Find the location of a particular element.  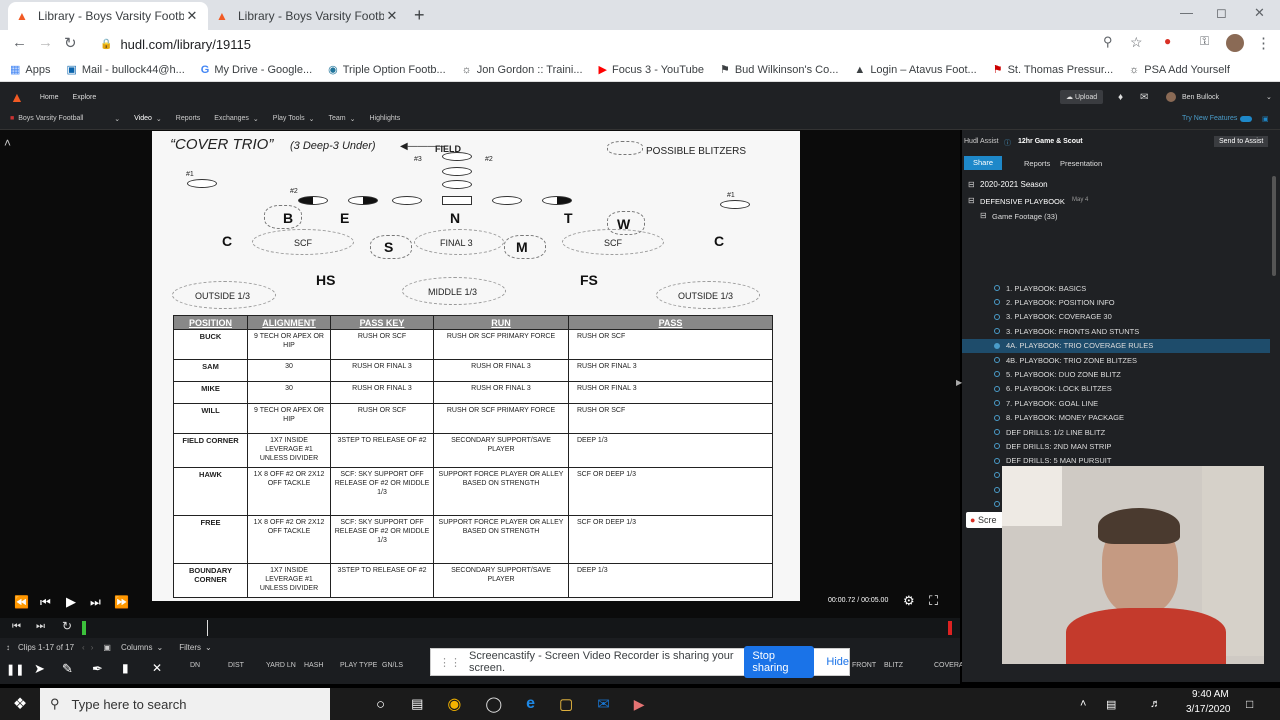

screencastify-extension-icon: ● is located at coordinates (1167, 41).